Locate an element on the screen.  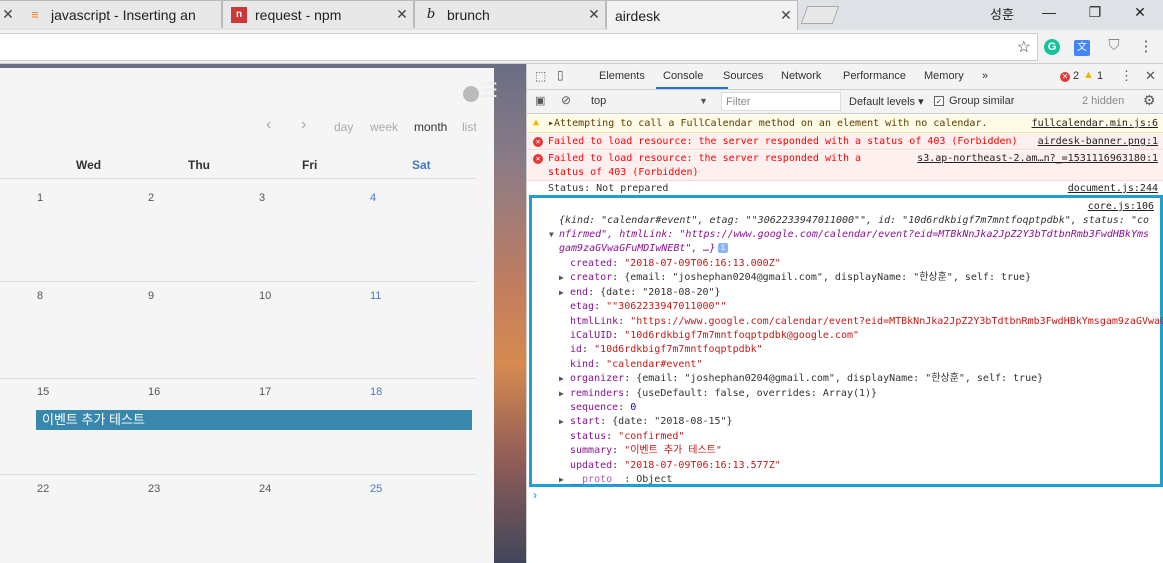
property-row: __proto__: Object is located at coordinates (621, 480).